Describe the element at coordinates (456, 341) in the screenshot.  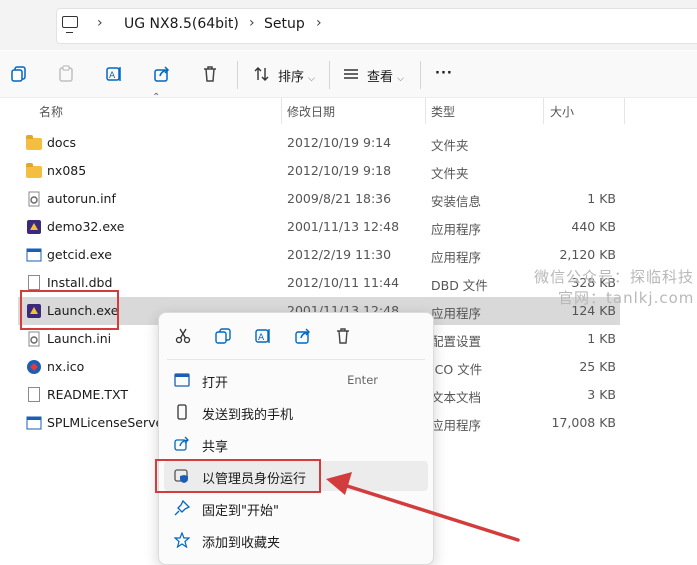
I see `file-type: 配置设置` at that location.